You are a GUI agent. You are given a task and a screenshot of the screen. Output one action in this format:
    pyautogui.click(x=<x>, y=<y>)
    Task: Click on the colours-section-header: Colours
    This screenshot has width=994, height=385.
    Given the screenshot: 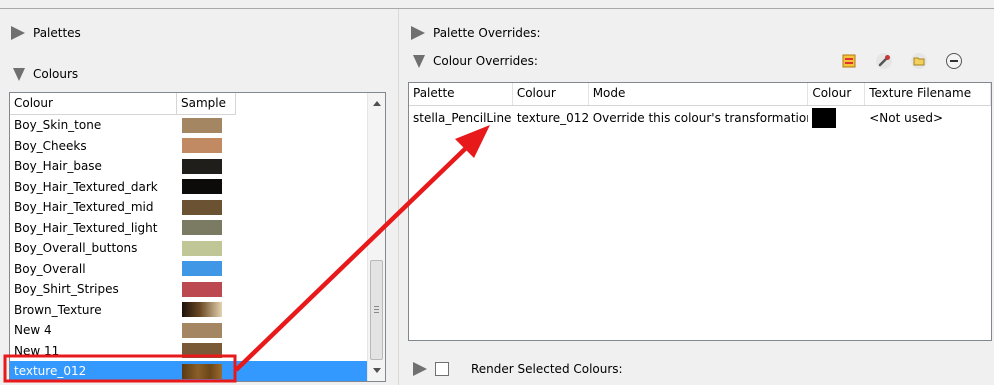 What is the action you would take?
    pyautogui.click(x=45, y=74)
    